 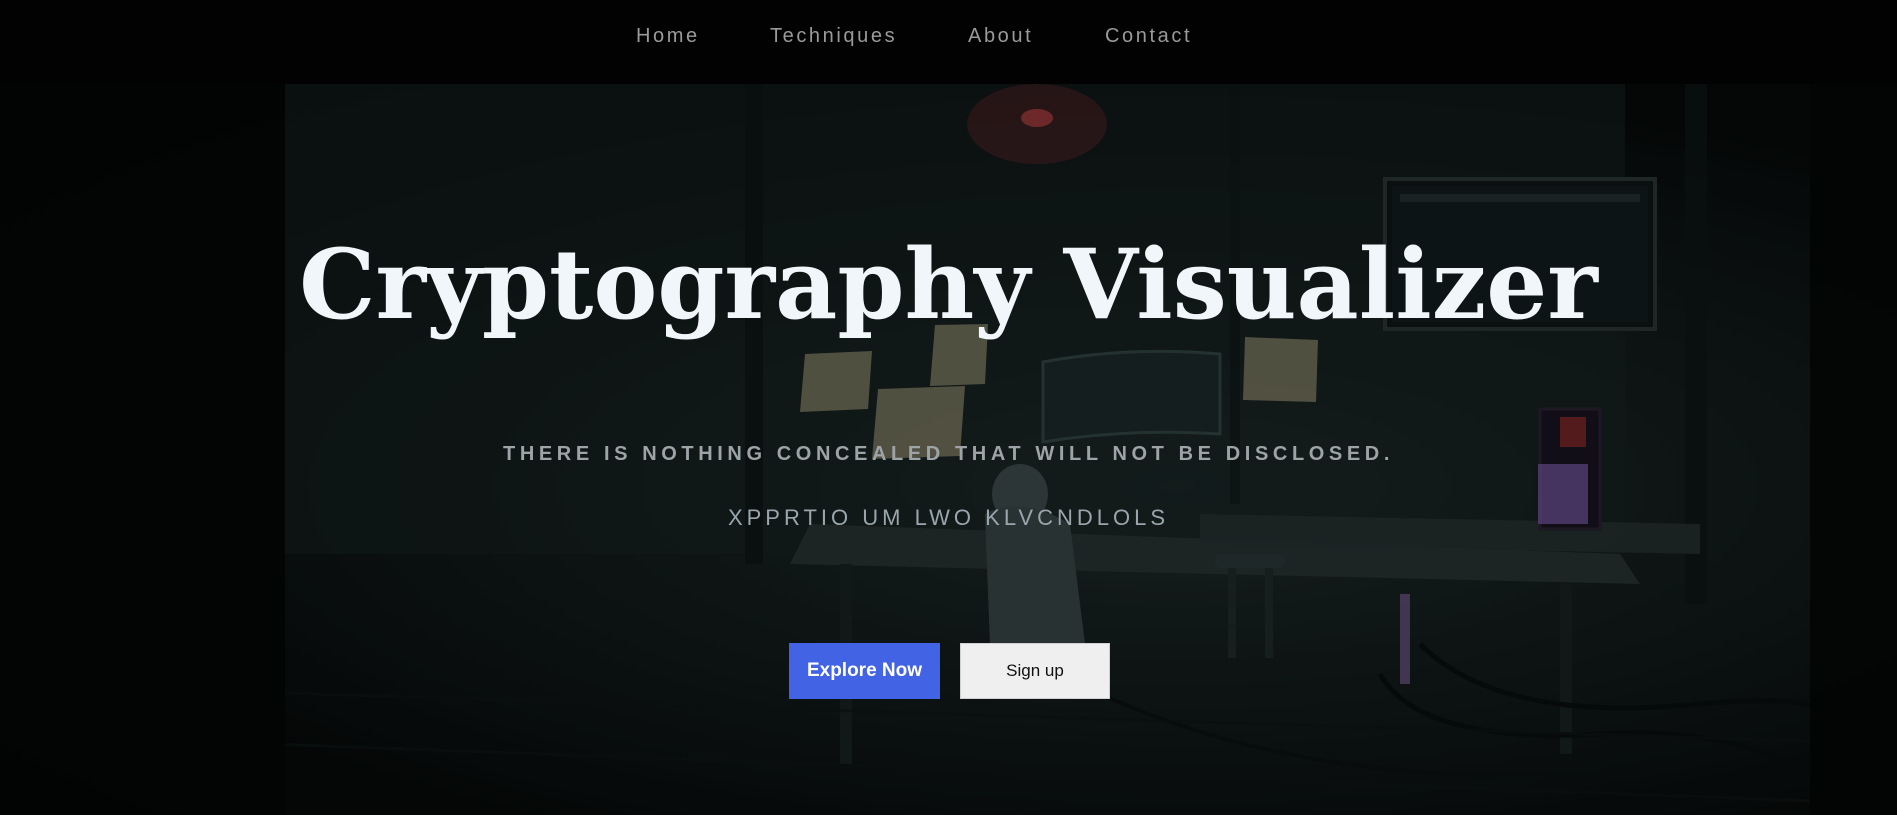 I want to click on top-navigation: Home Techniques About Contact, so click(x=948, y=42).